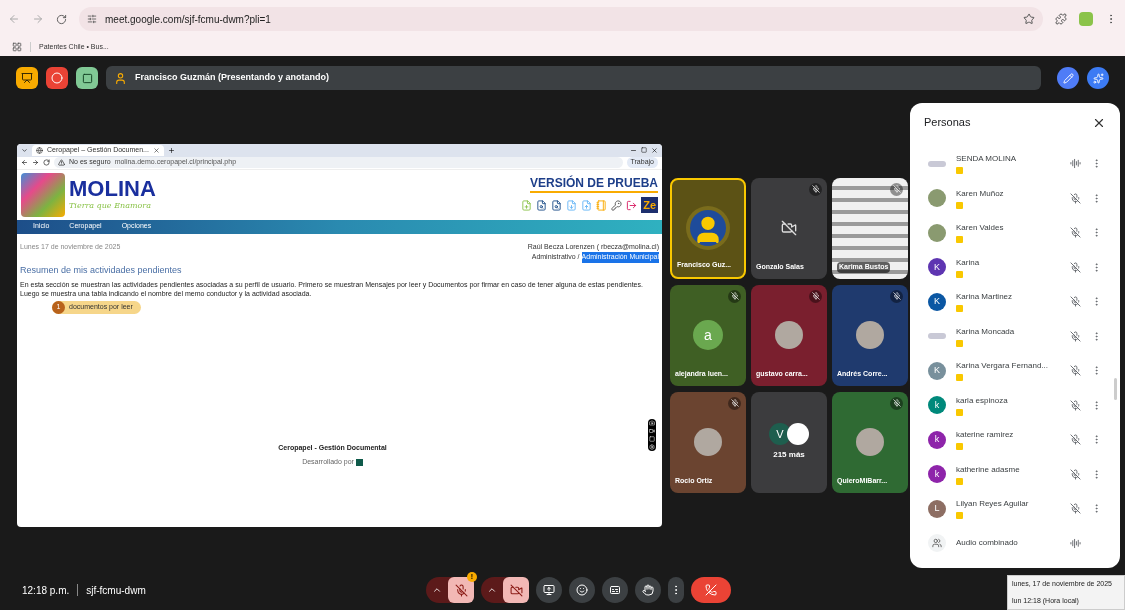  I want to click on present-button, so click(549, 590).